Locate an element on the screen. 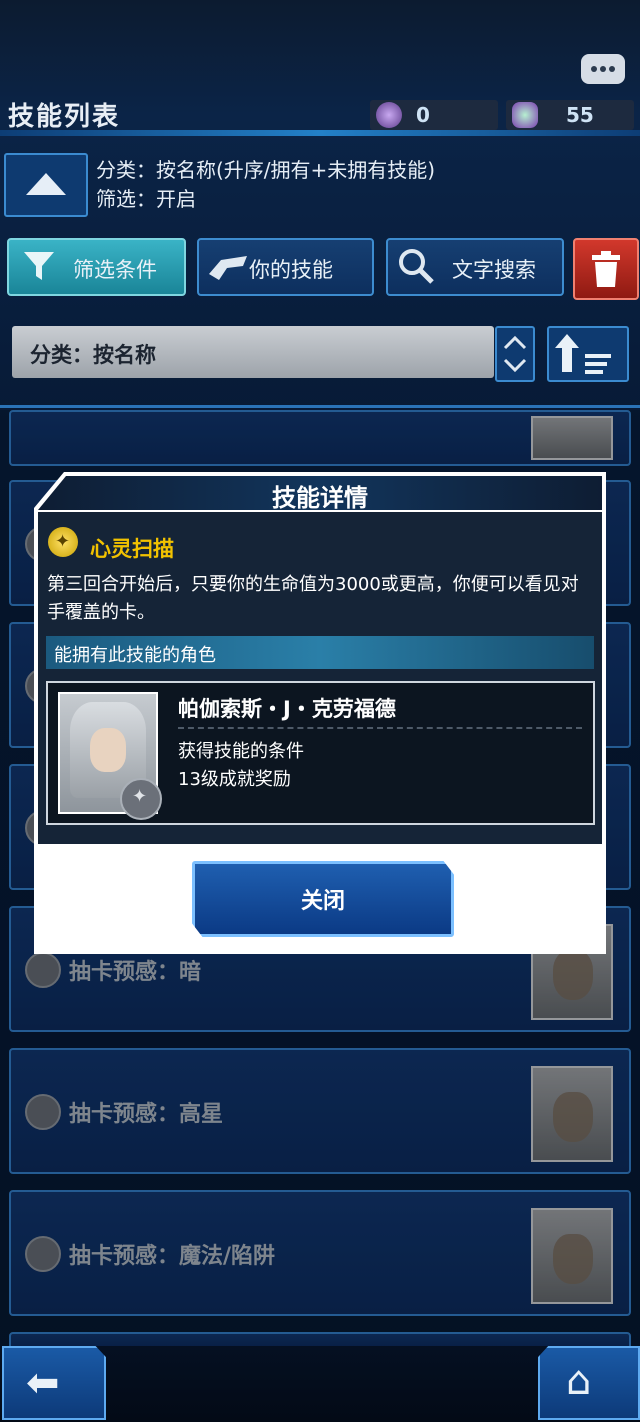 The width and height of the screenshot is (640, 1422). top-bar: 技能列表 0 55 is located at coordinates (320, 67).